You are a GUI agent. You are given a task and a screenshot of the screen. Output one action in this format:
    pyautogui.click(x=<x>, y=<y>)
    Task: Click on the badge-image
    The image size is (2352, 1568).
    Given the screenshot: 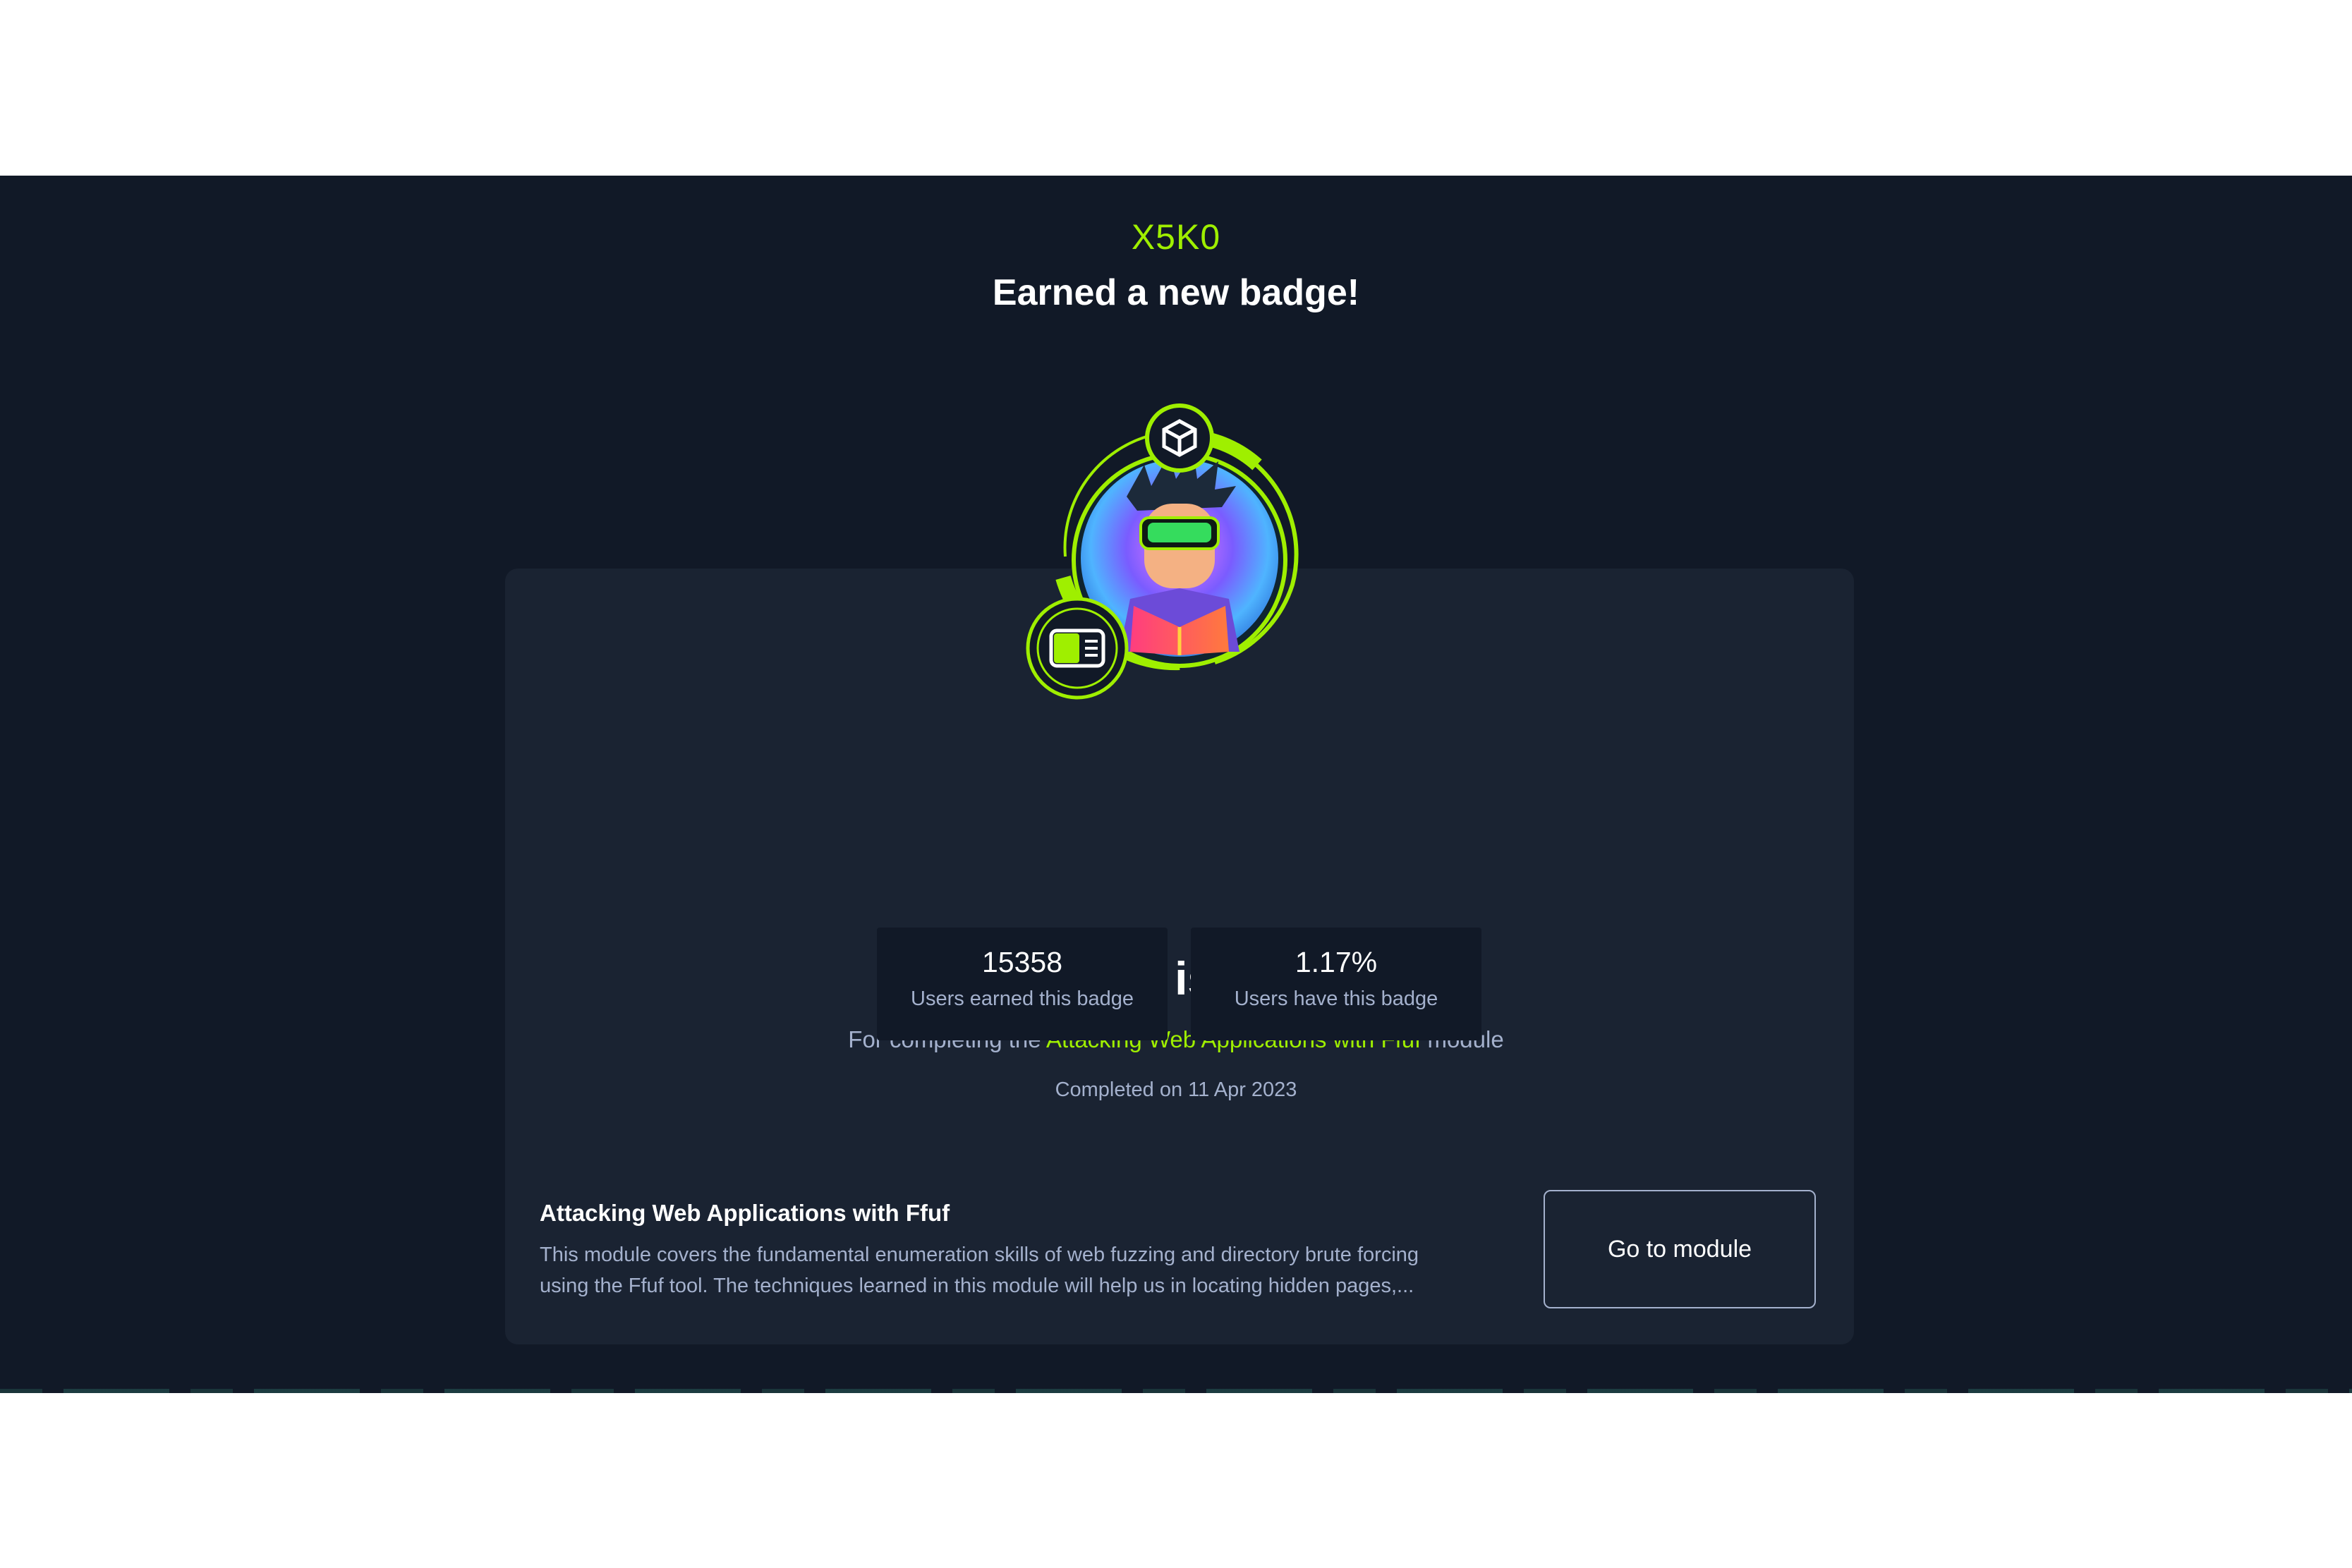 What is the action you would take?
    pyautogui.click(x=1162, y=551)
    